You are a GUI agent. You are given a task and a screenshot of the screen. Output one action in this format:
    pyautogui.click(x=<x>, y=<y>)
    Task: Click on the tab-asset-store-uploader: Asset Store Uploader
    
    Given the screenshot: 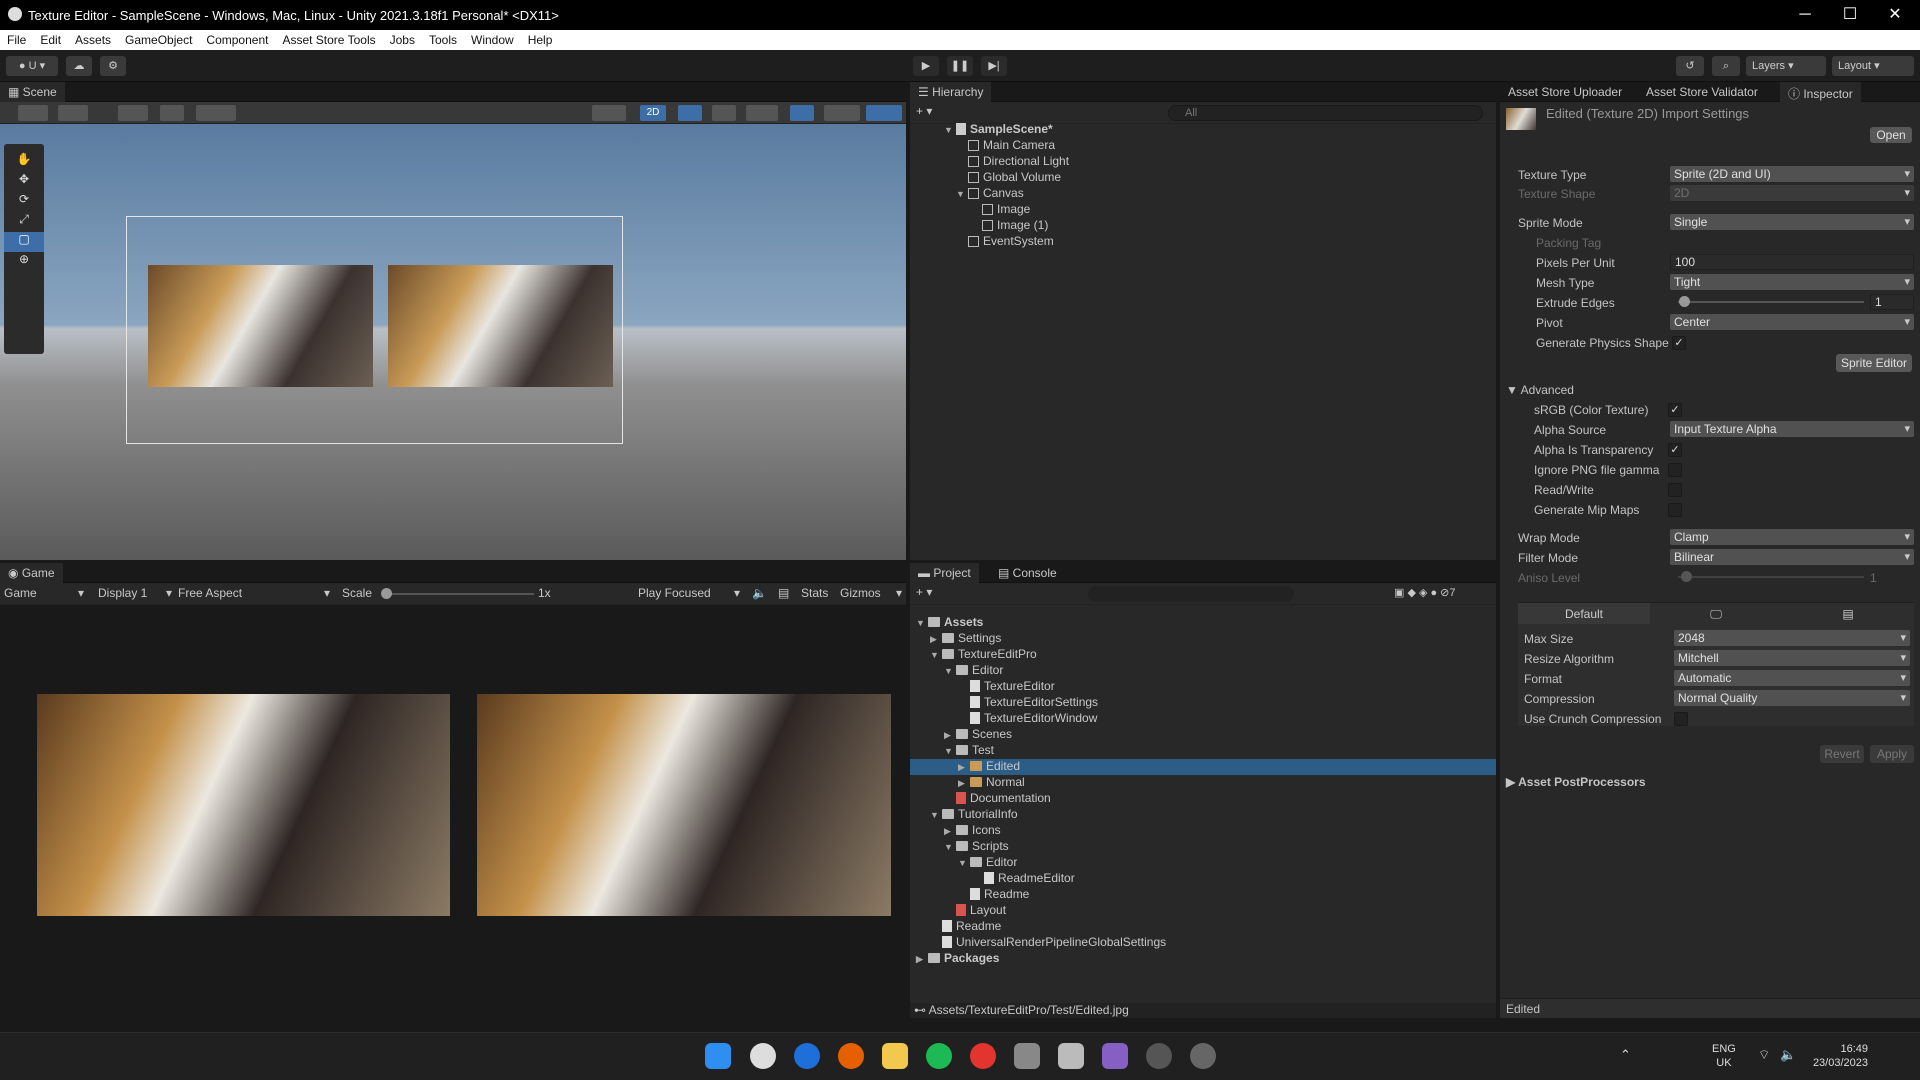 What is the action you would take?
    pyautogui.click(x=1565, y=92)
    